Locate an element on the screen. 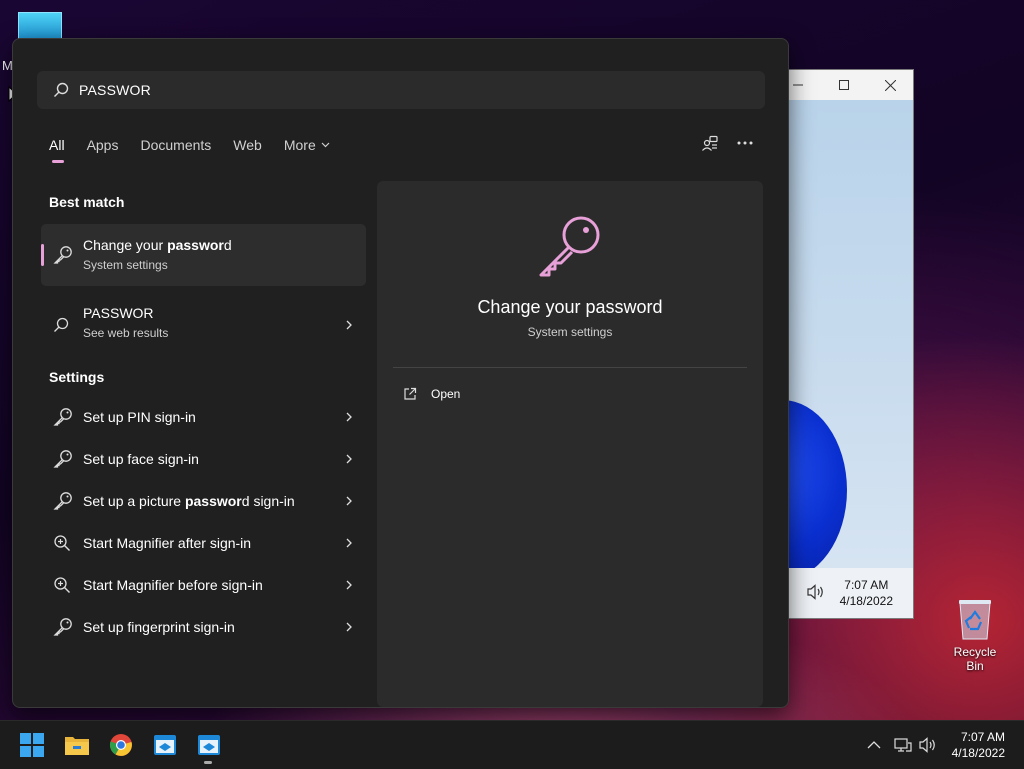 The height and width of the screenshot is (769, 1024). chrome-button is located at coordinates (121, 745).